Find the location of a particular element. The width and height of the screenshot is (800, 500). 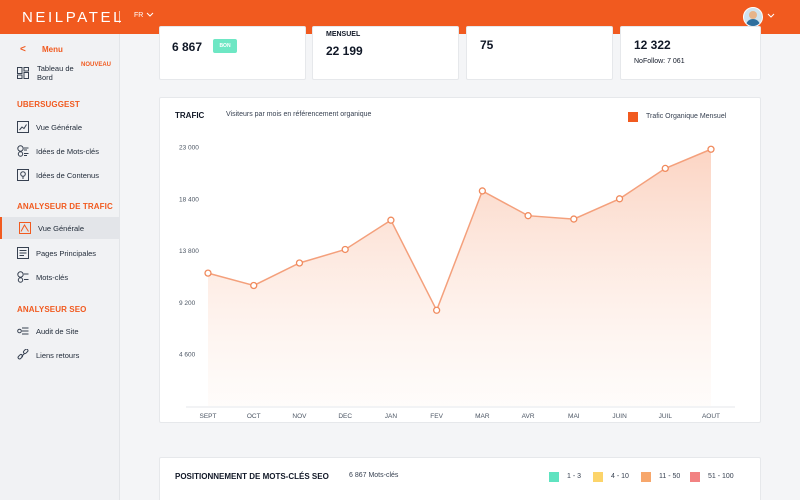

data-point-sept is located at coordinates (208, 273).